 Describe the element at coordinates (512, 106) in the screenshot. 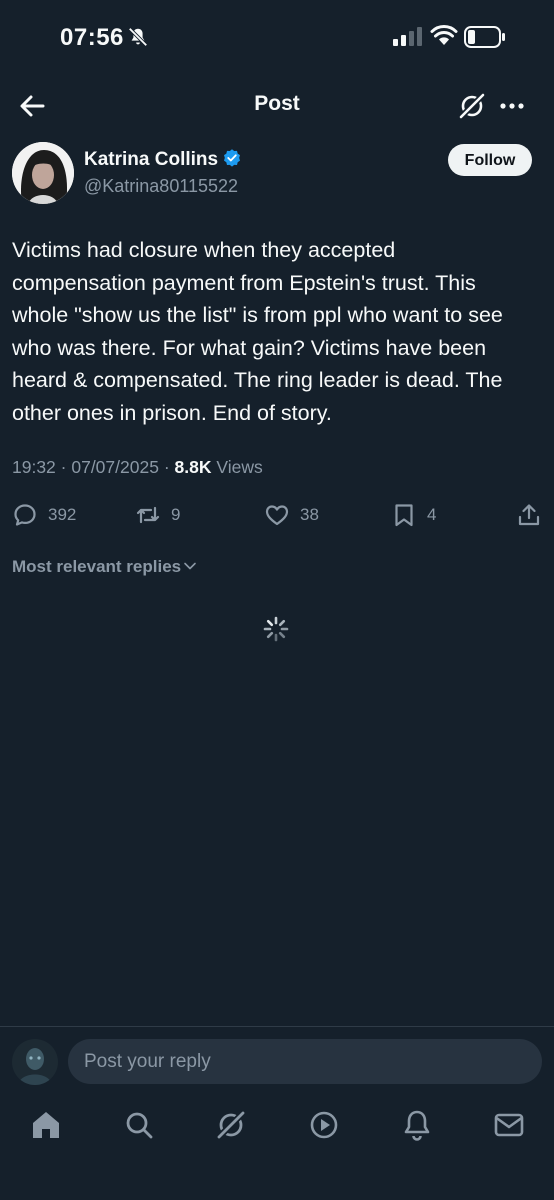

I see `more-icon` at that location.